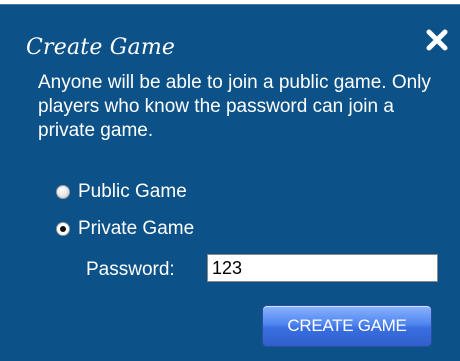 This screenshot has height=361, width=460. I want to click on public-game-label: Public Game, so click(132, 191).